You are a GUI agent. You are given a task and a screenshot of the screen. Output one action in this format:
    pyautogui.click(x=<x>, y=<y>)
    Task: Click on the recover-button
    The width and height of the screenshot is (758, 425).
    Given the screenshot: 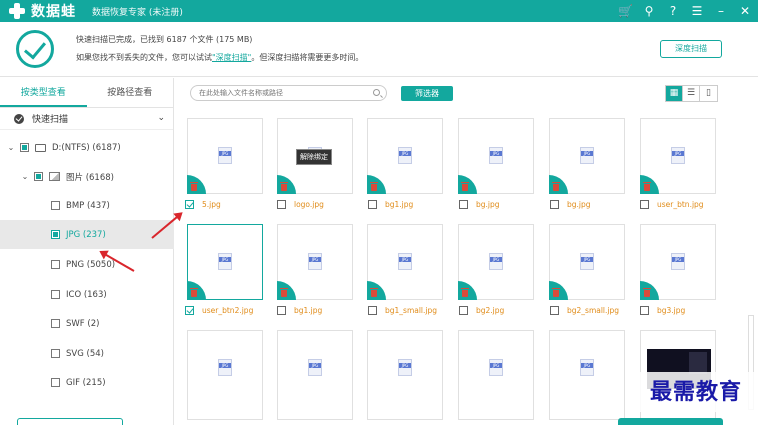 What is the action you would take?
    pyautogui.click(x=670, y=421)
    